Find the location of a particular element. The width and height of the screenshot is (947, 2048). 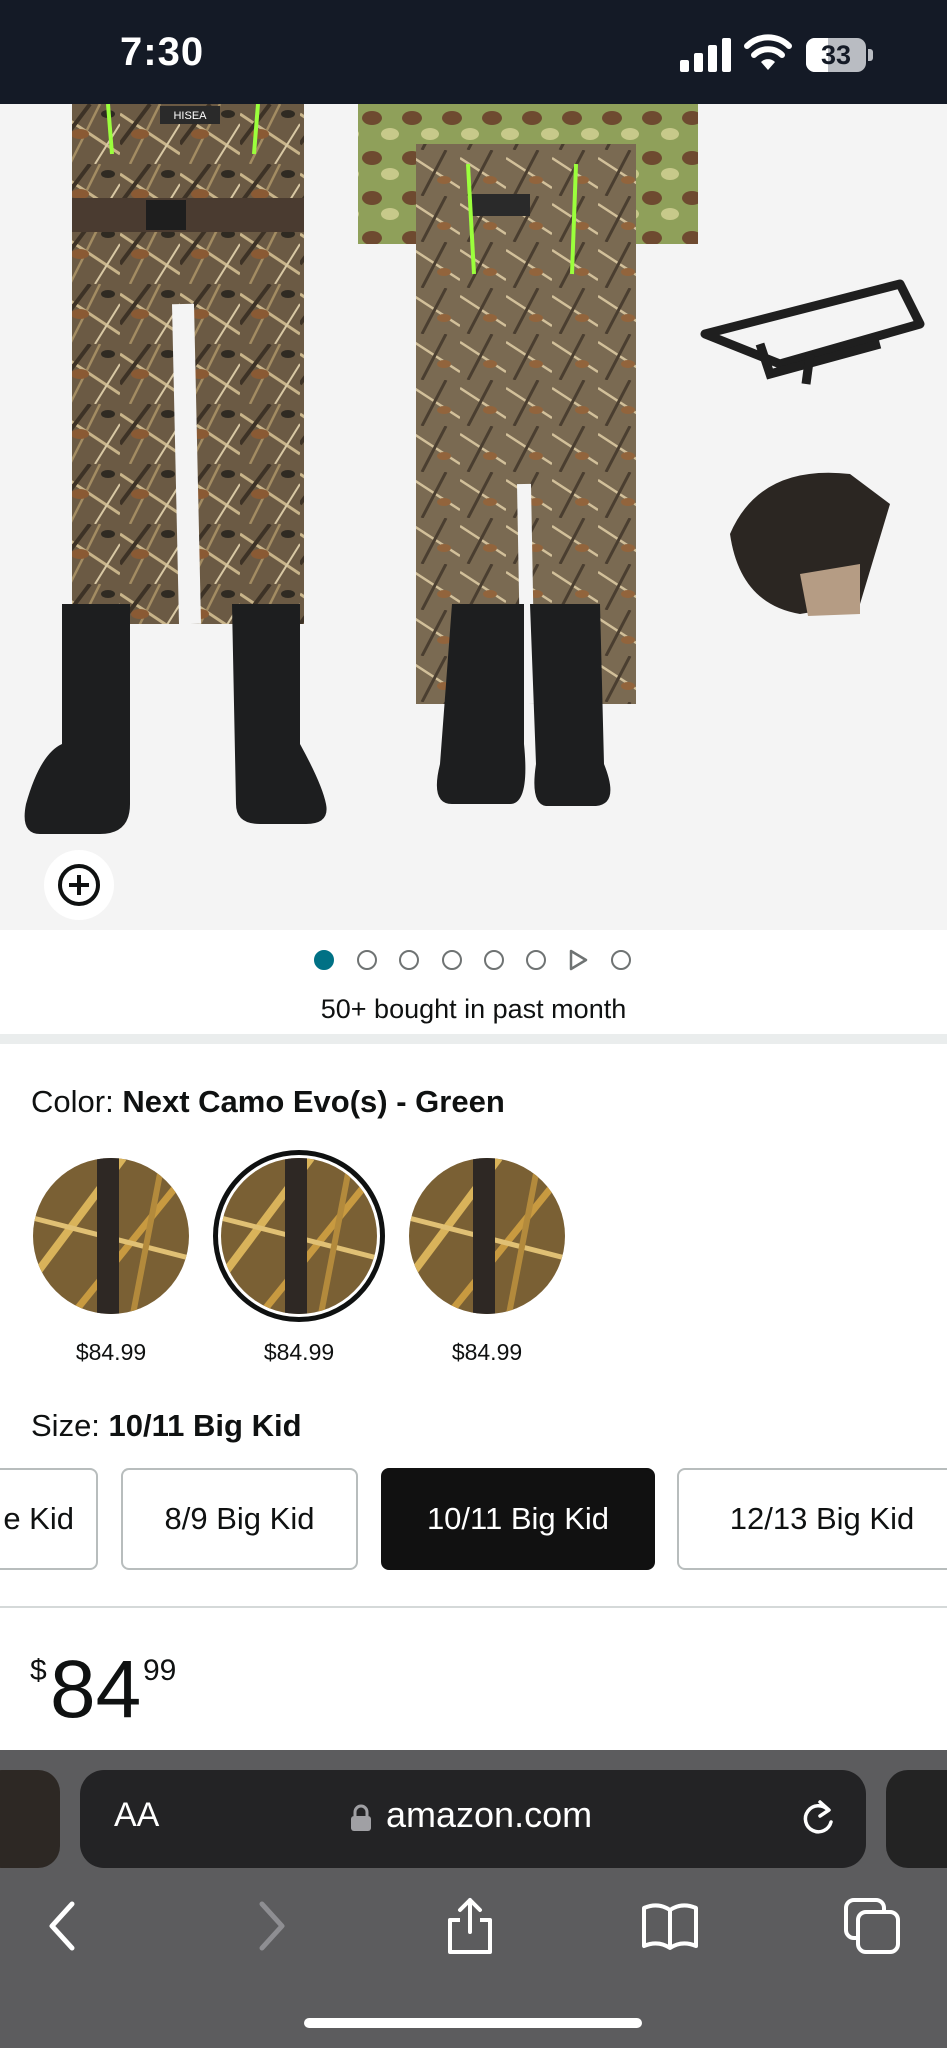

size-label: Size: is located at coordinates (65, 1425).